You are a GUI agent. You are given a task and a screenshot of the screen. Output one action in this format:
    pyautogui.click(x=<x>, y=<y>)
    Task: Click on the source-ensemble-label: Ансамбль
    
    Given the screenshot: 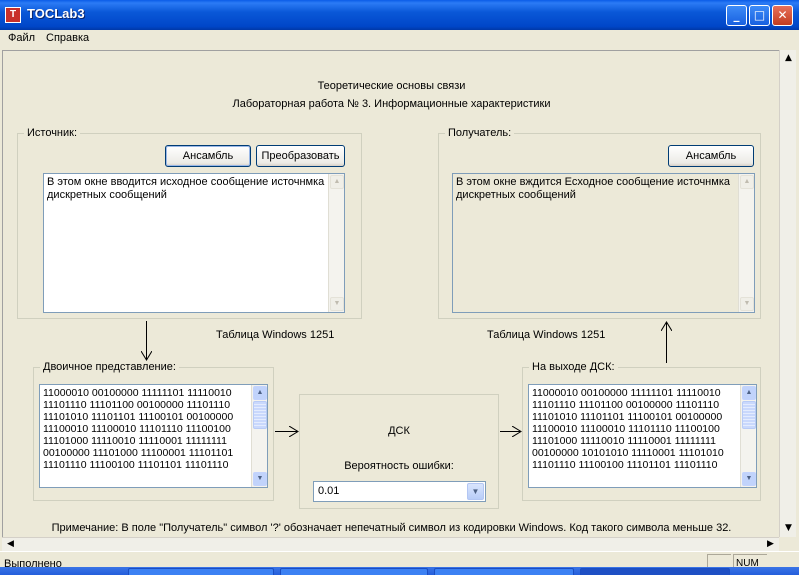 What is the action you would take?
    pyautogui.click(x=208, y=156)
    